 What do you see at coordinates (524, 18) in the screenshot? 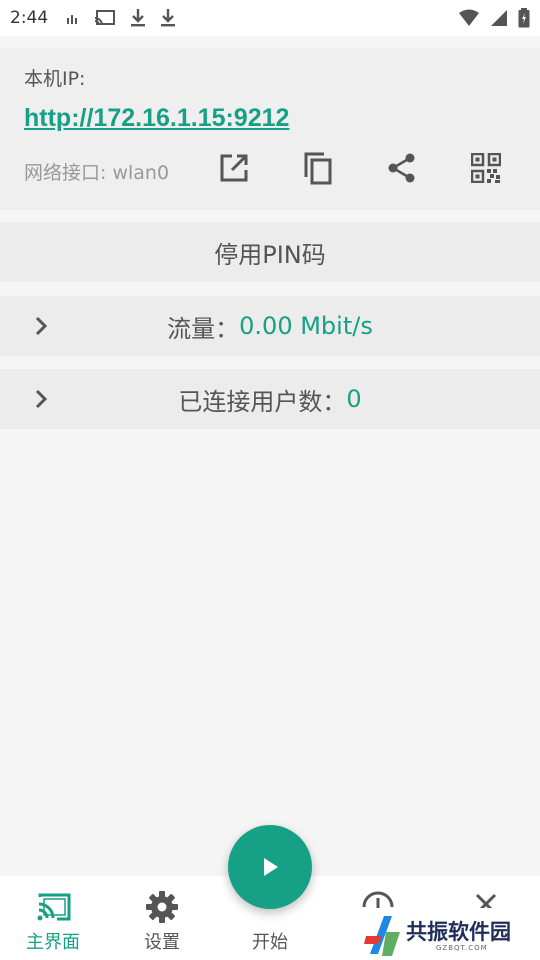
I see `battery-icon` at bounding box center [524, 18].